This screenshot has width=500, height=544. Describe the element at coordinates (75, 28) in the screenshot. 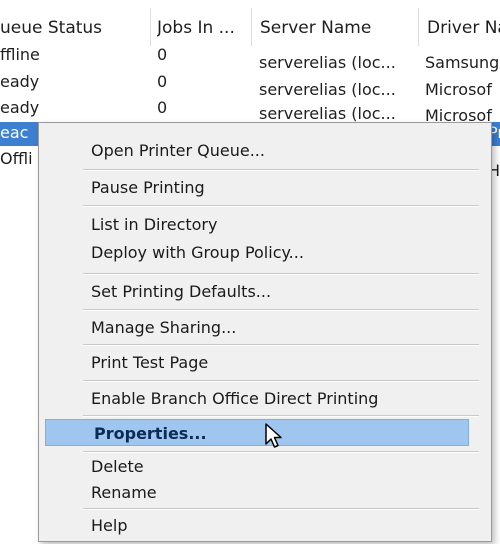

I see `column-header-queue-status: ueue Status` at that location.